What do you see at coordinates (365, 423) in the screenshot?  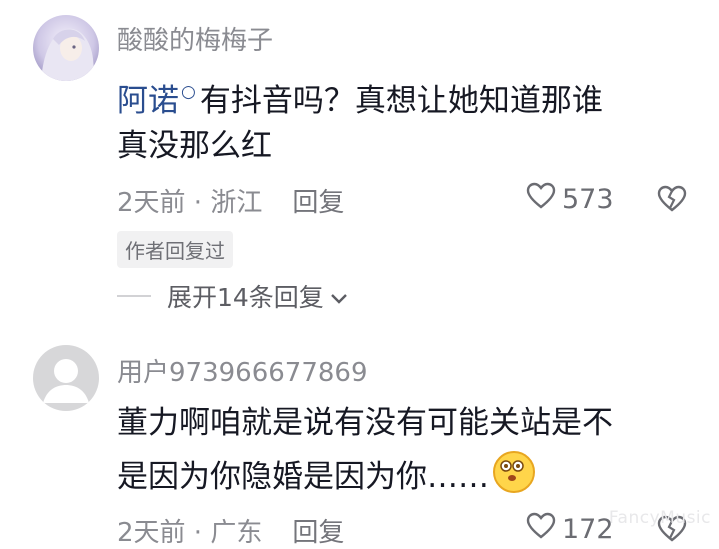 I see `comment-text: 董力啊咱就是说有没有可能关站是不` at bounding box center [365, 423].